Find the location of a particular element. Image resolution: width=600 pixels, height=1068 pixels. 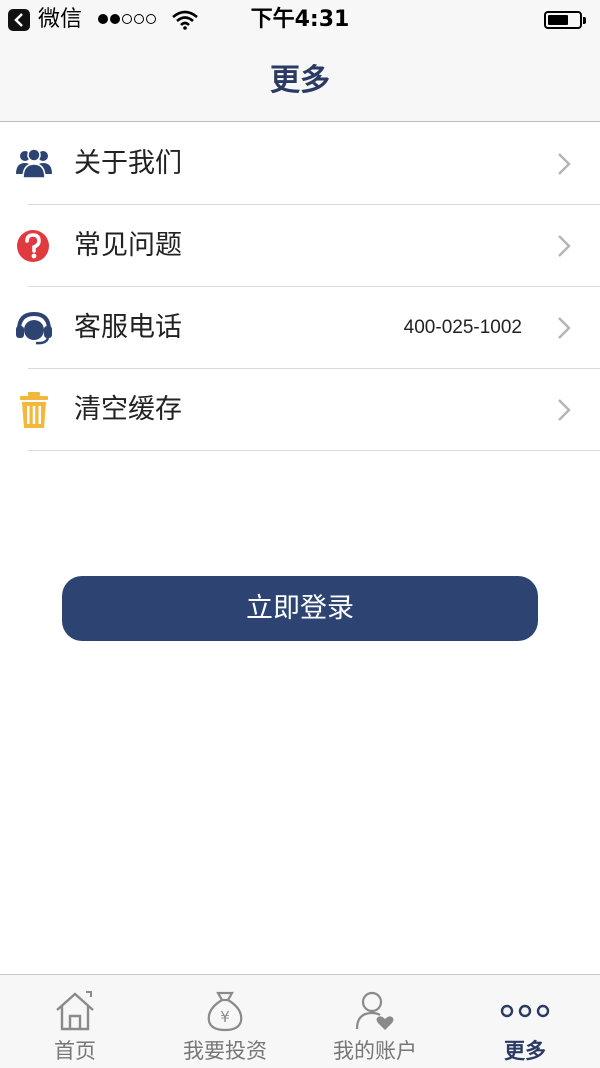

money-bag-icon: ¥ is located at coordinates (225, 1013).